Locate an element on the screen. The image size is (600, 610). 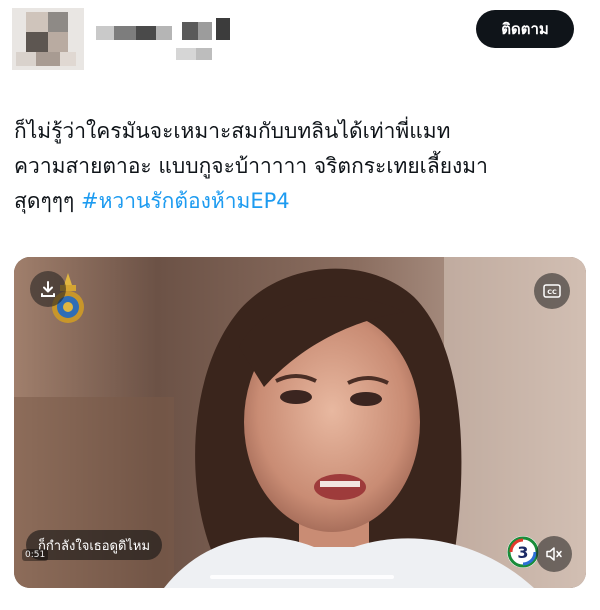
video-progress-bar is located at coordinates (302, 577).